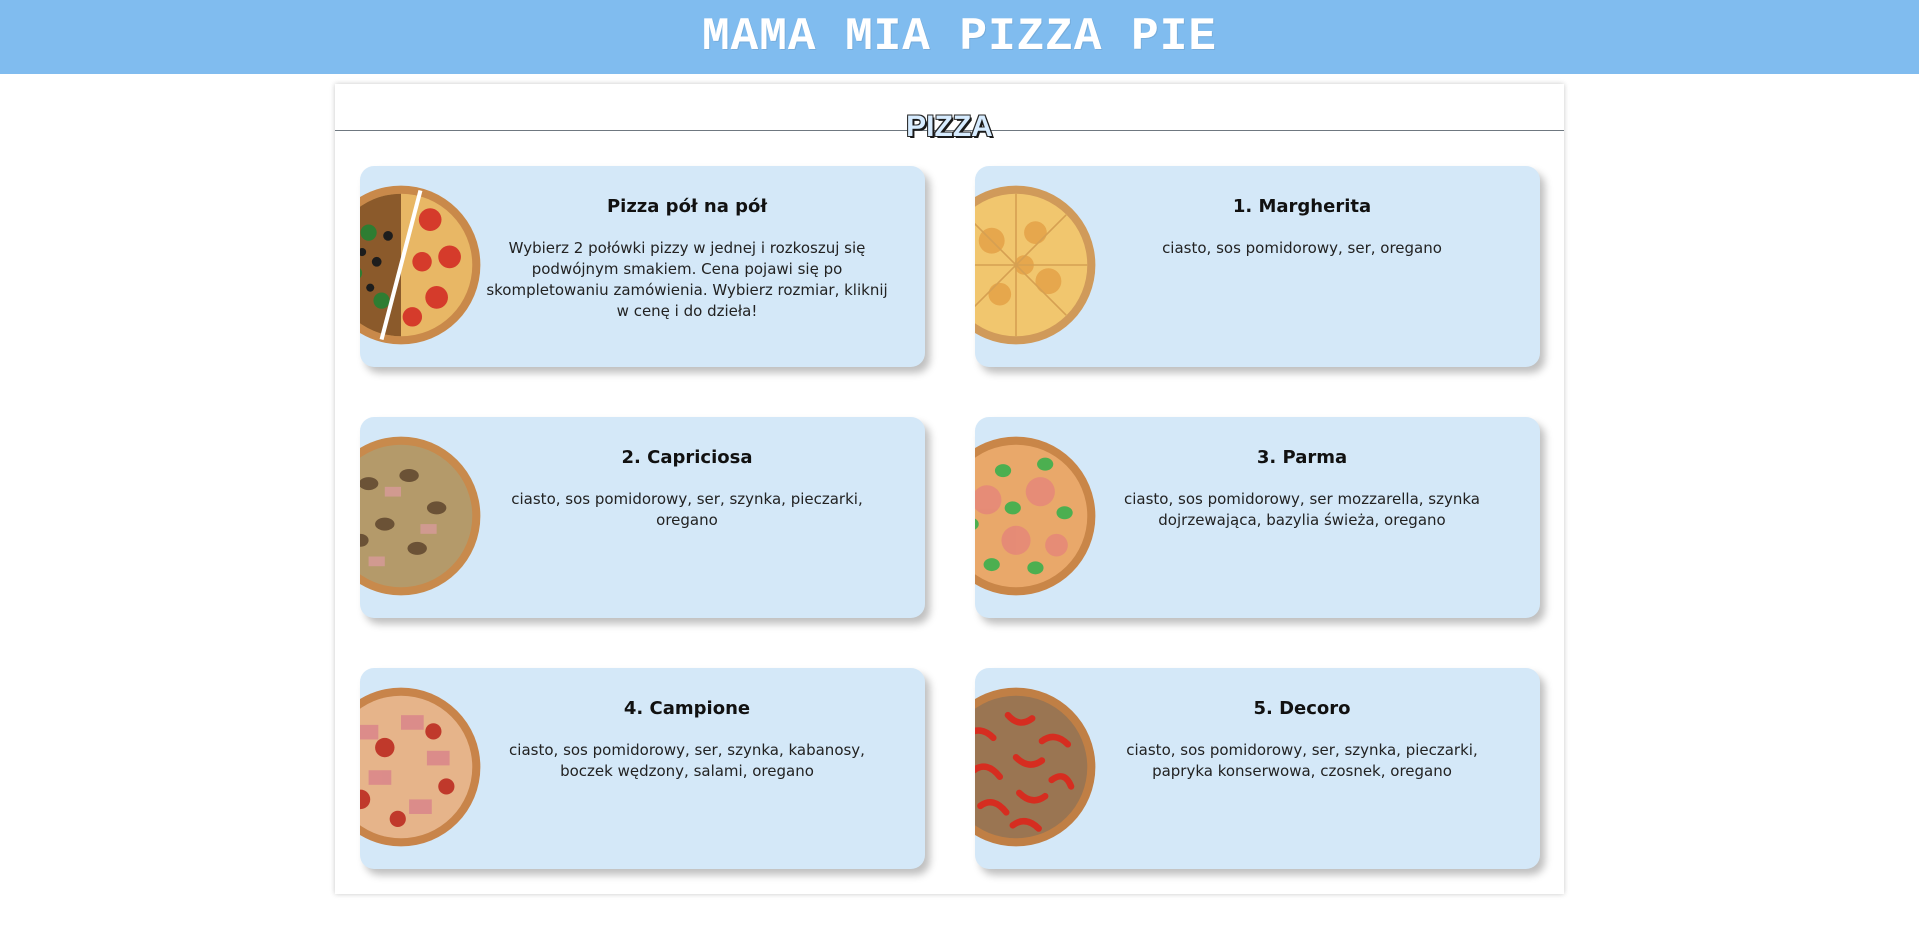 This screenshot has width=1919, height=942. I want to click on menu-item-title: 2. Capriciosa, so click(687, 457).